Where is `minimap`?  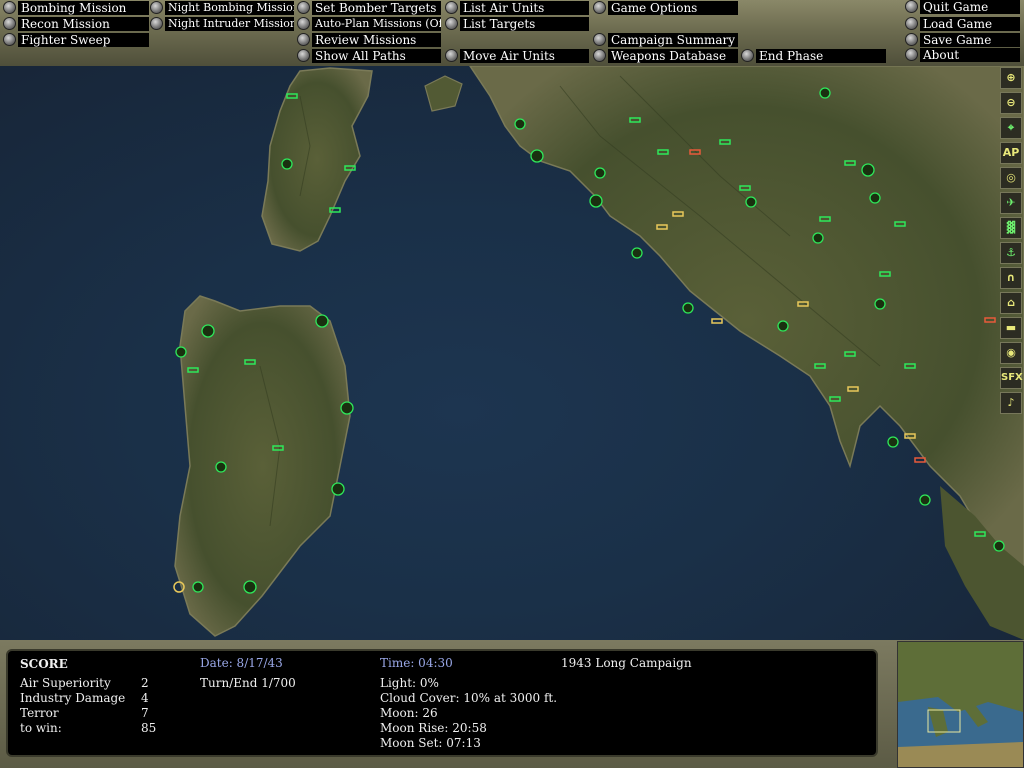
minimap is located at coordinates (960, 704).